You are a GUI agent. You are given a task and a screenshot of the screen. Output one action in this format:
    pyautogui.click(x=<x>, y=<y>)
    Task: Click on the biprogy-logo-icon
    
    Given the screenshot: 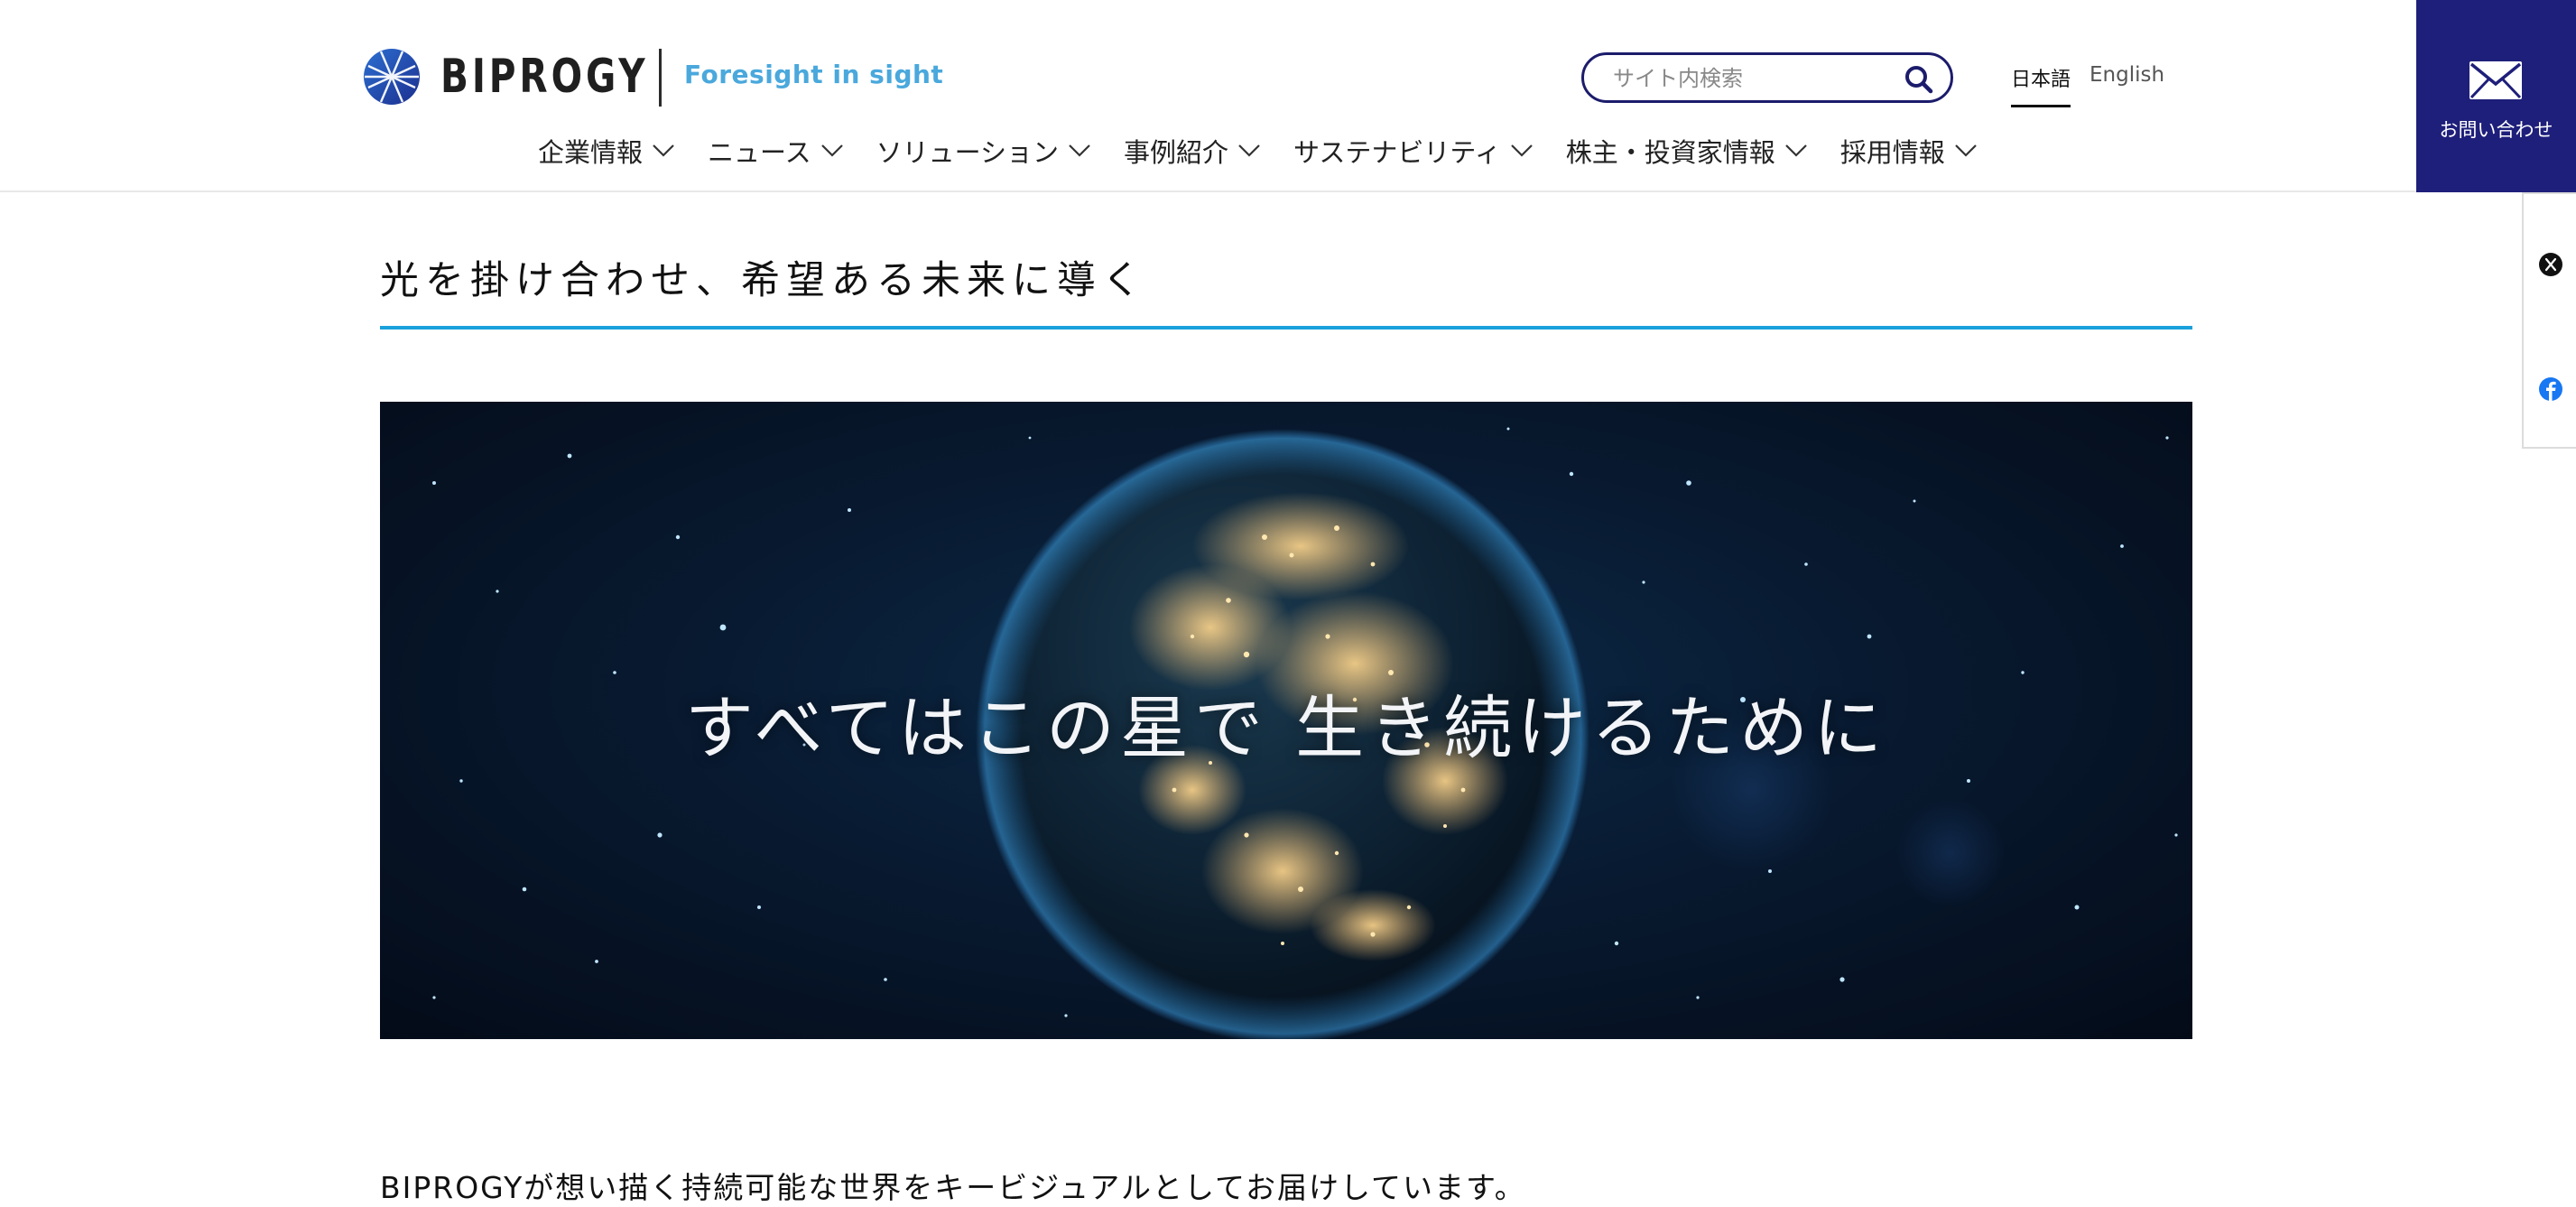 What is the action you would take?
    pyautogui.click(x=392, y=77)
    